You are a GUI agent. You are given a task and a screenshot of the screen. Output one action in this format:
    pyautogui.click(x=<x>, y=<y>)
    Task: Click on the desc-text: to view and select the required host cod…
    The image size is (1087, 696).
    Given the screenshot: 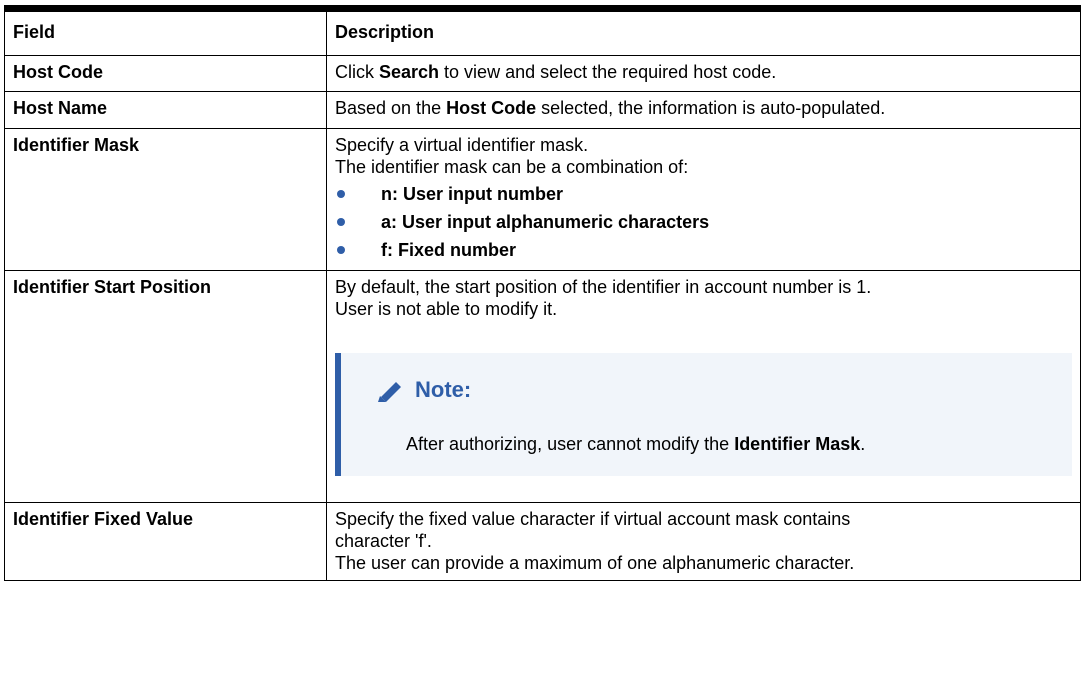 What is the action you would take?
    pyautogui.click(x=608, y=72)
    